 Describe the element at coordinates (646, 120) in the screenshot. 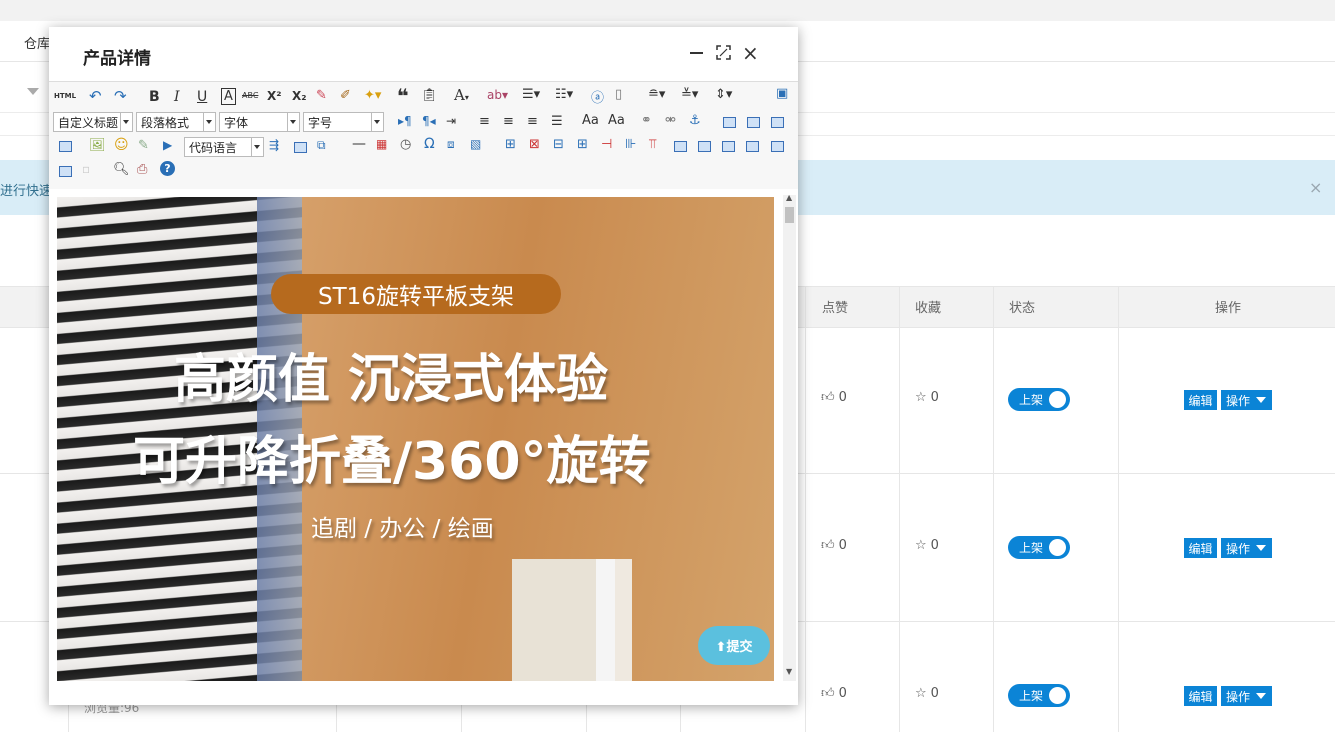

I see `link-icon: ⚭` at that location.